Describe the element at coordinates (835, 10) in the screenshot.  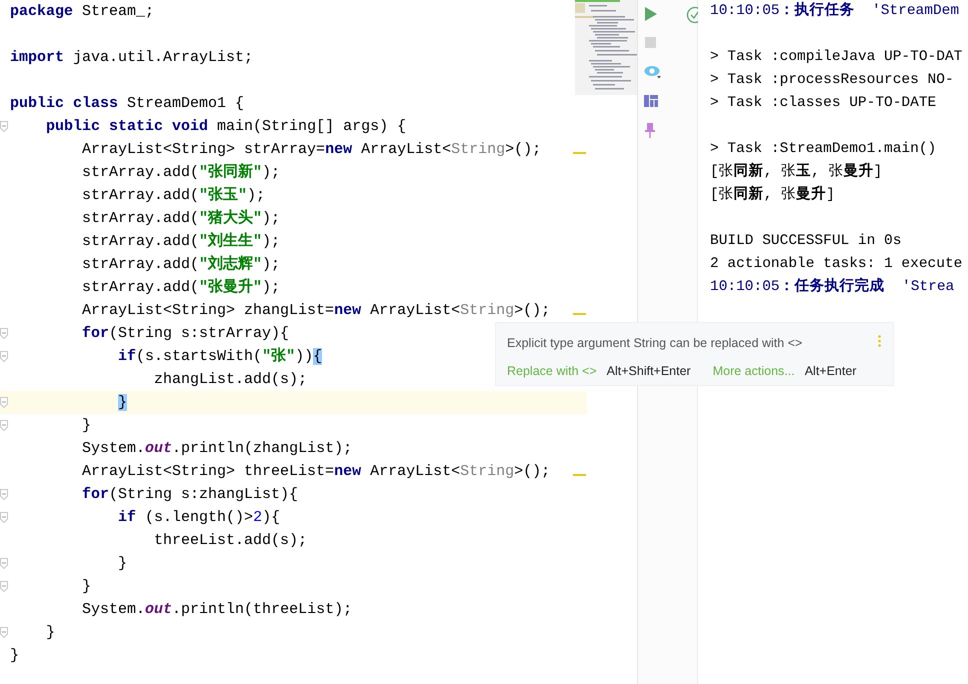
I see `console-line: 10:10:05：执行任务 'StreamDem` at that location.